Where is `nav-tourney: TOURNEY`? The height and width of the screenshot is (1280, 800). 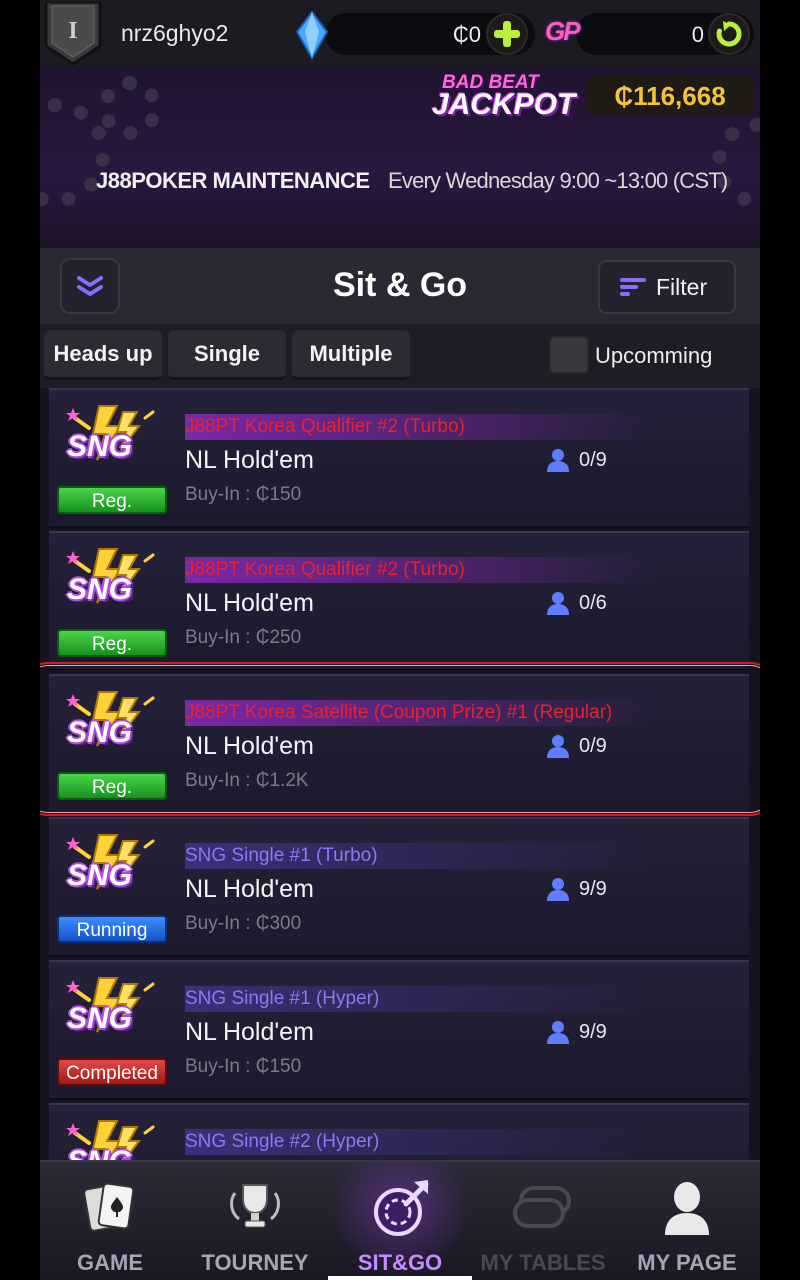
nav-tourney: TOURNEY is located at coordinates (255, 1221).